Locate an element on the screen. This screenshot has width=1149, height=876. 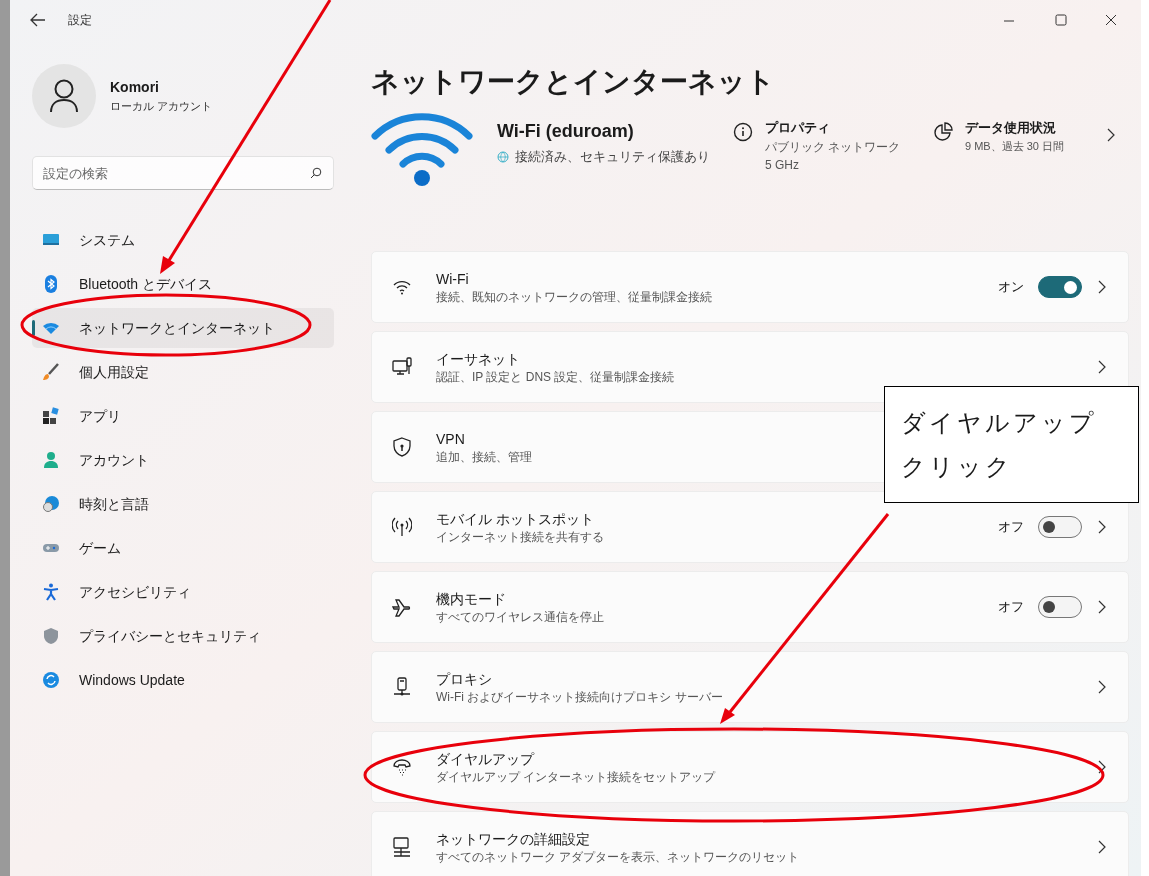
search-icon is located at coordinates (316, 173).